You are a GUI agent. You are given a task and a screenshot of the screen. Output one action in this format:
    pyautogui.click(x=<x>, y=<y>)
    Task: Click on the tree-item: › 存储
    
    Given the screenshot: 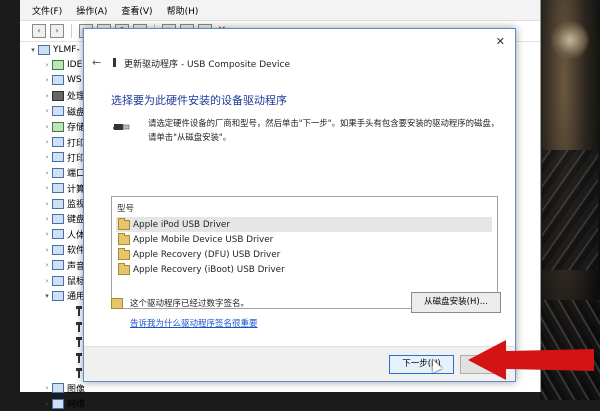 What is the action you would take?
    pyautogui.click(x=55, y=126)
    